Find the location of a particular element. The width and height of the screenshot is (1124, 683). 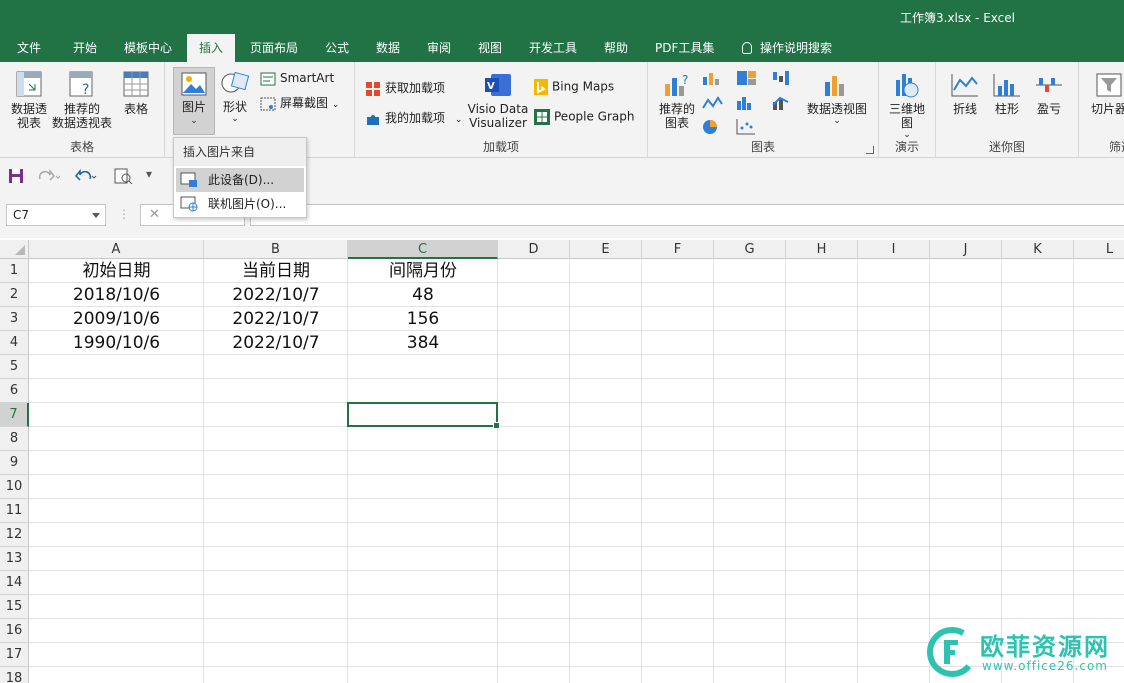

cancel-icon: ✕ is located at coordinates (154, 214).